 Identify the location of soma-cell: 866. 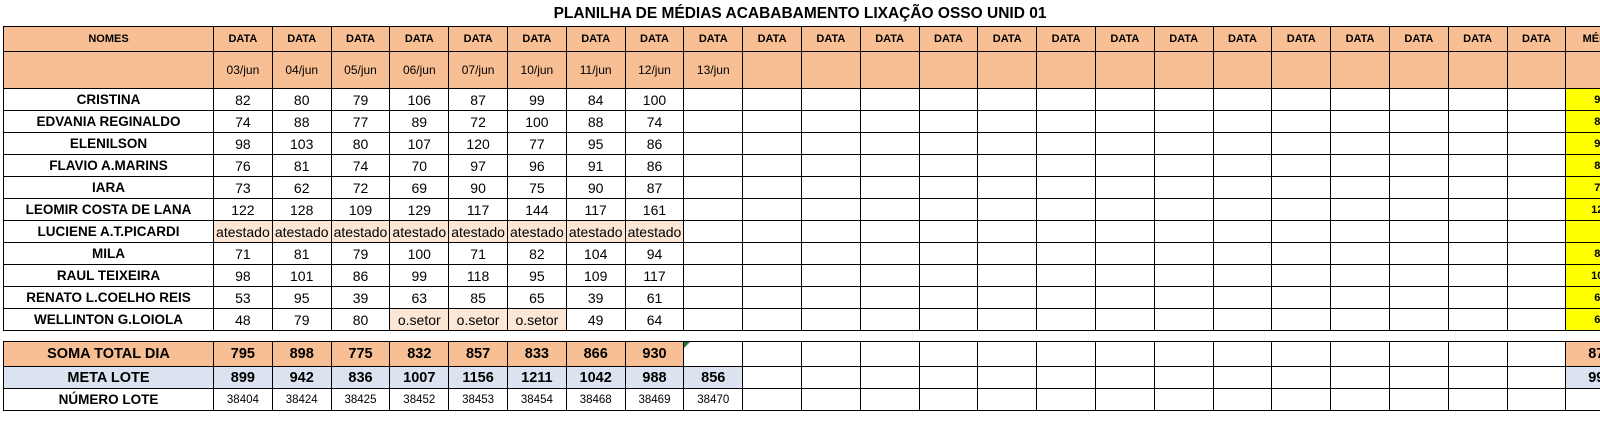
(595, 354).